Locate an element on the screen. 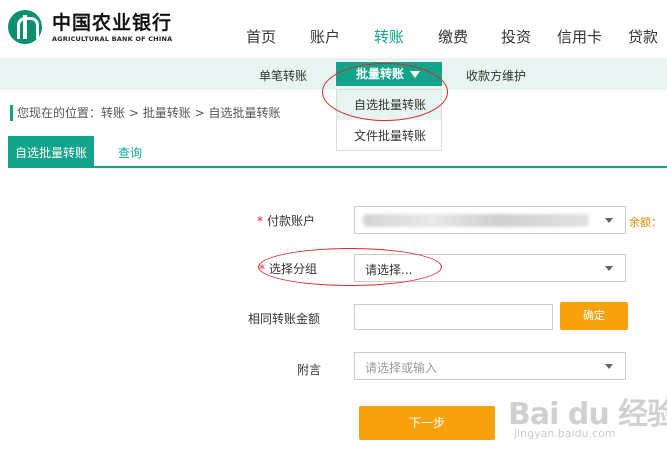 This screenshot has height=458, width=667. watermark-main: Bai du 经验 is located at coordinates (587, 414).